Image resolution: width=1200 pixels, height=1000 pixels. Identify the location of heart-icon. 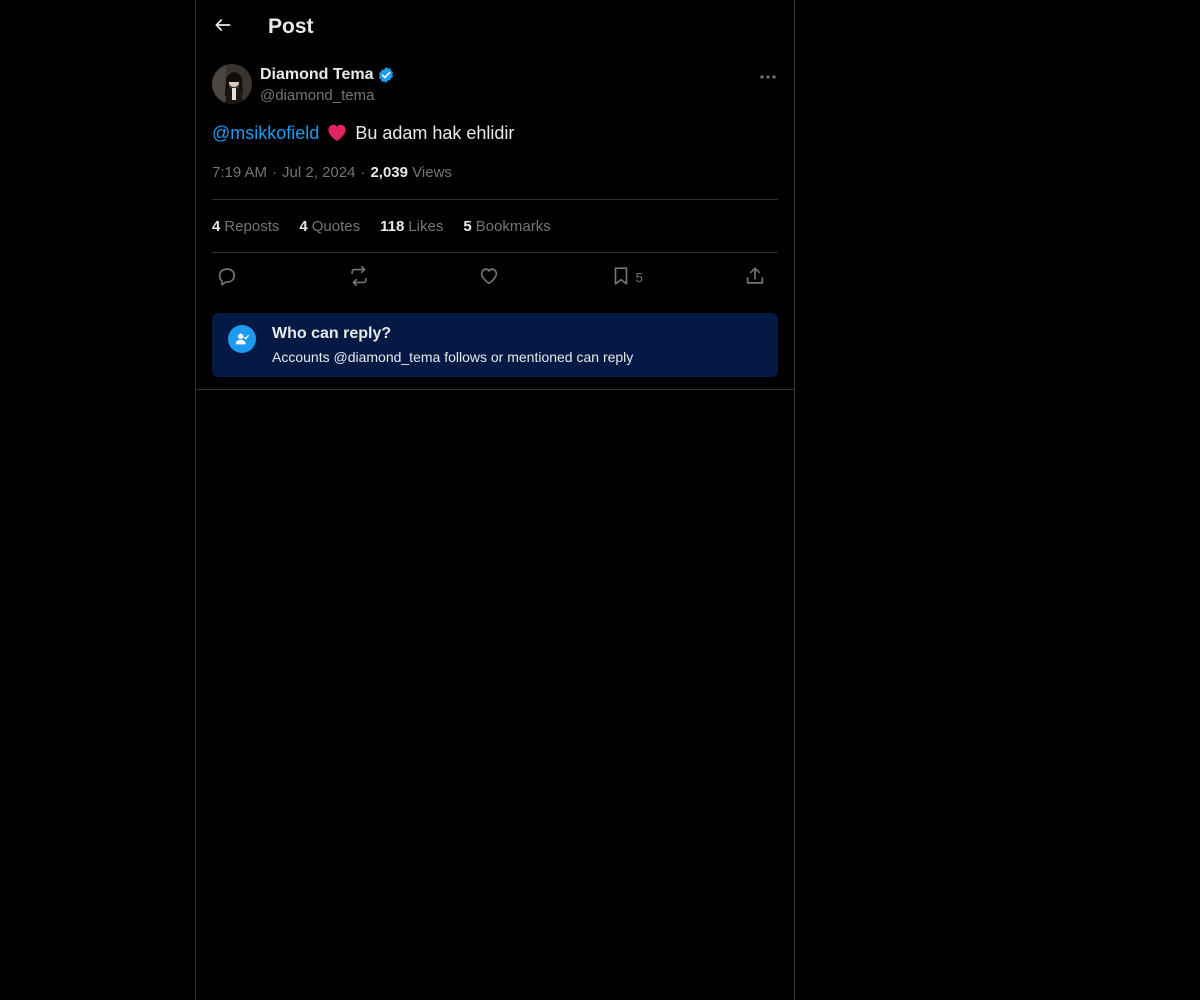
(337, 135).